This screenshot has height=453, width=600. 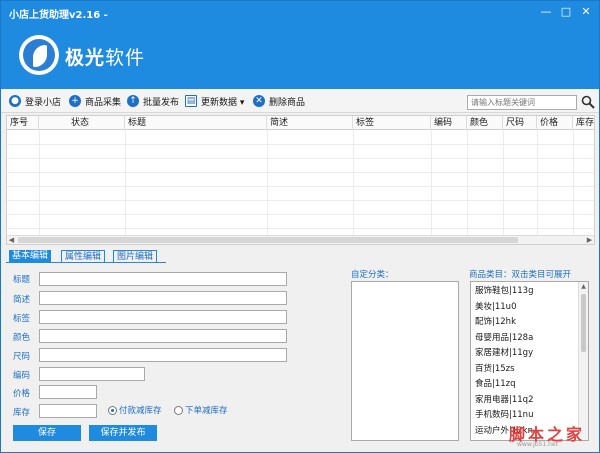 What do you see at coordinates (43, 102) in the screenshot?
I see `login-shop-label: 登录小店` at bounding box center [43, 102].